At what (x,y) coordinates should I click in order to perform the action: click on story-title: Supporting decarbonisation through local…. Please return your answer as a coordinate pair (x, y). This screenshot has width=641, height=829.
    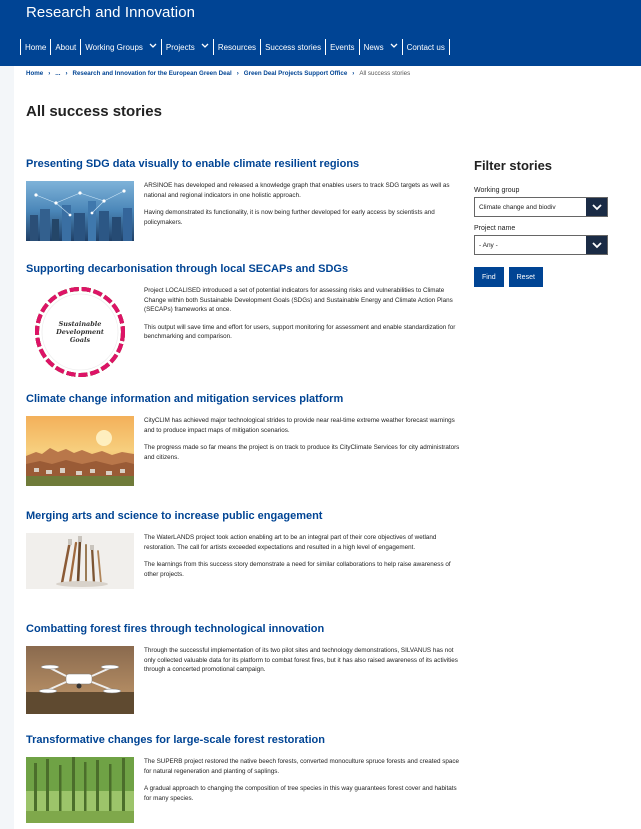
    Looking at the image, I should click on (243, 269).